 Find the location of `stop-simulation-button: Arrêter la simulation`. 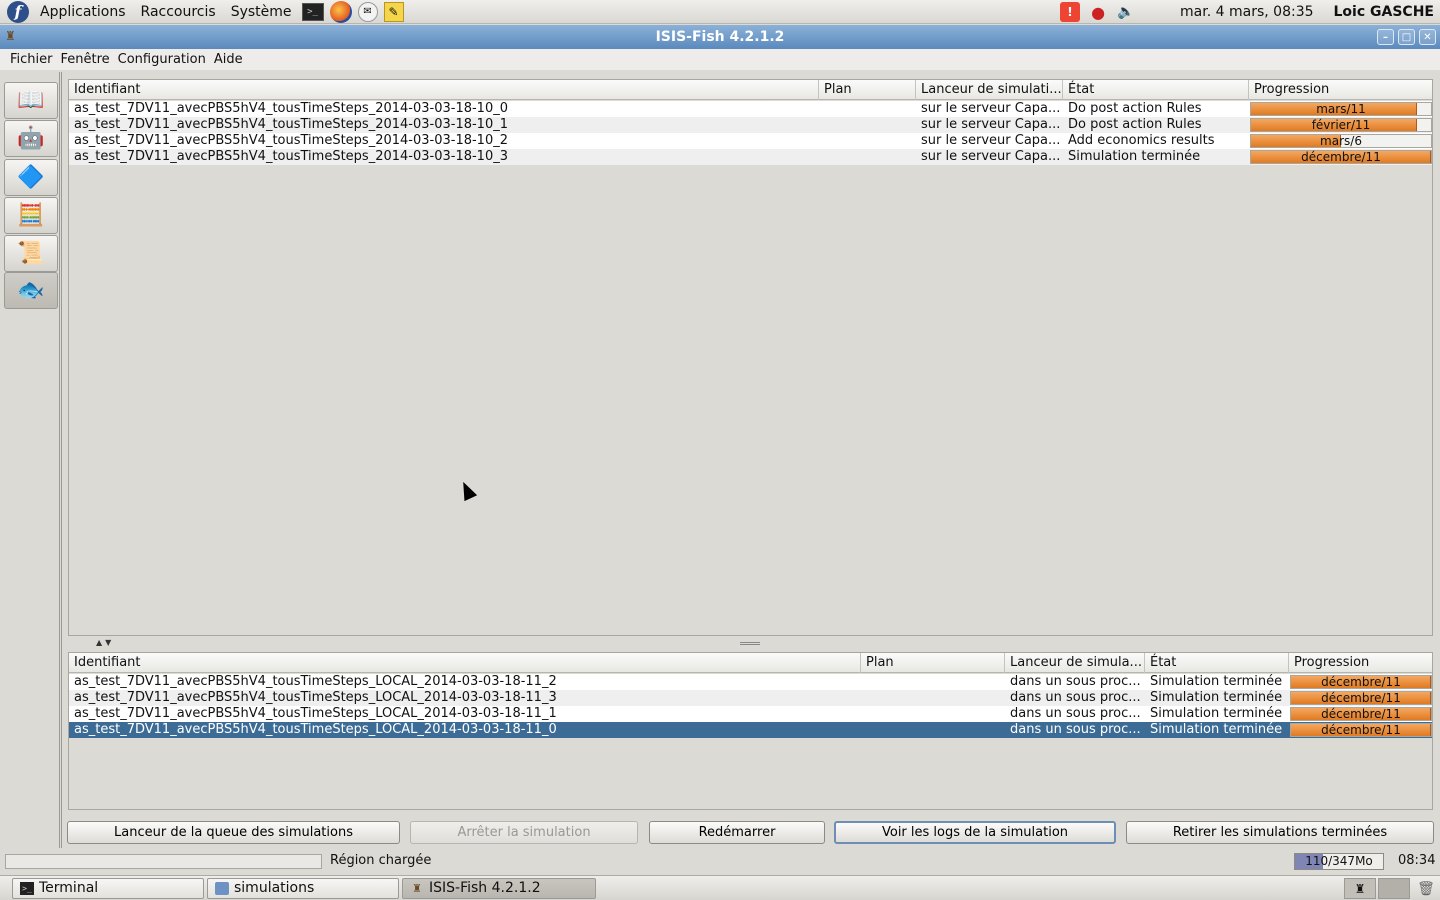

stop-simulation-button: Arrêter la simulation is located at coordinates (524, 832).